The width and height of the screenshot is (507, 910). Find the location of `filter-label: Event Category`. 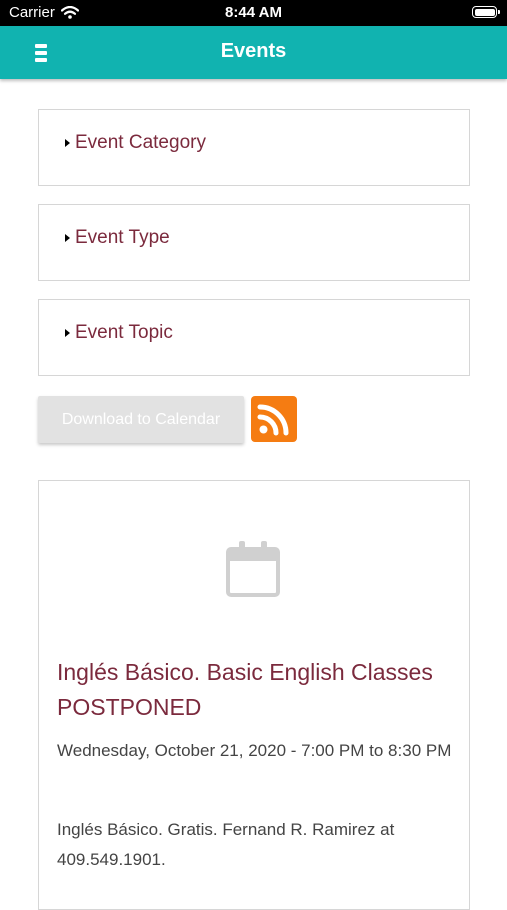

filter-label: Event Category is located at coordinates (140, 142).